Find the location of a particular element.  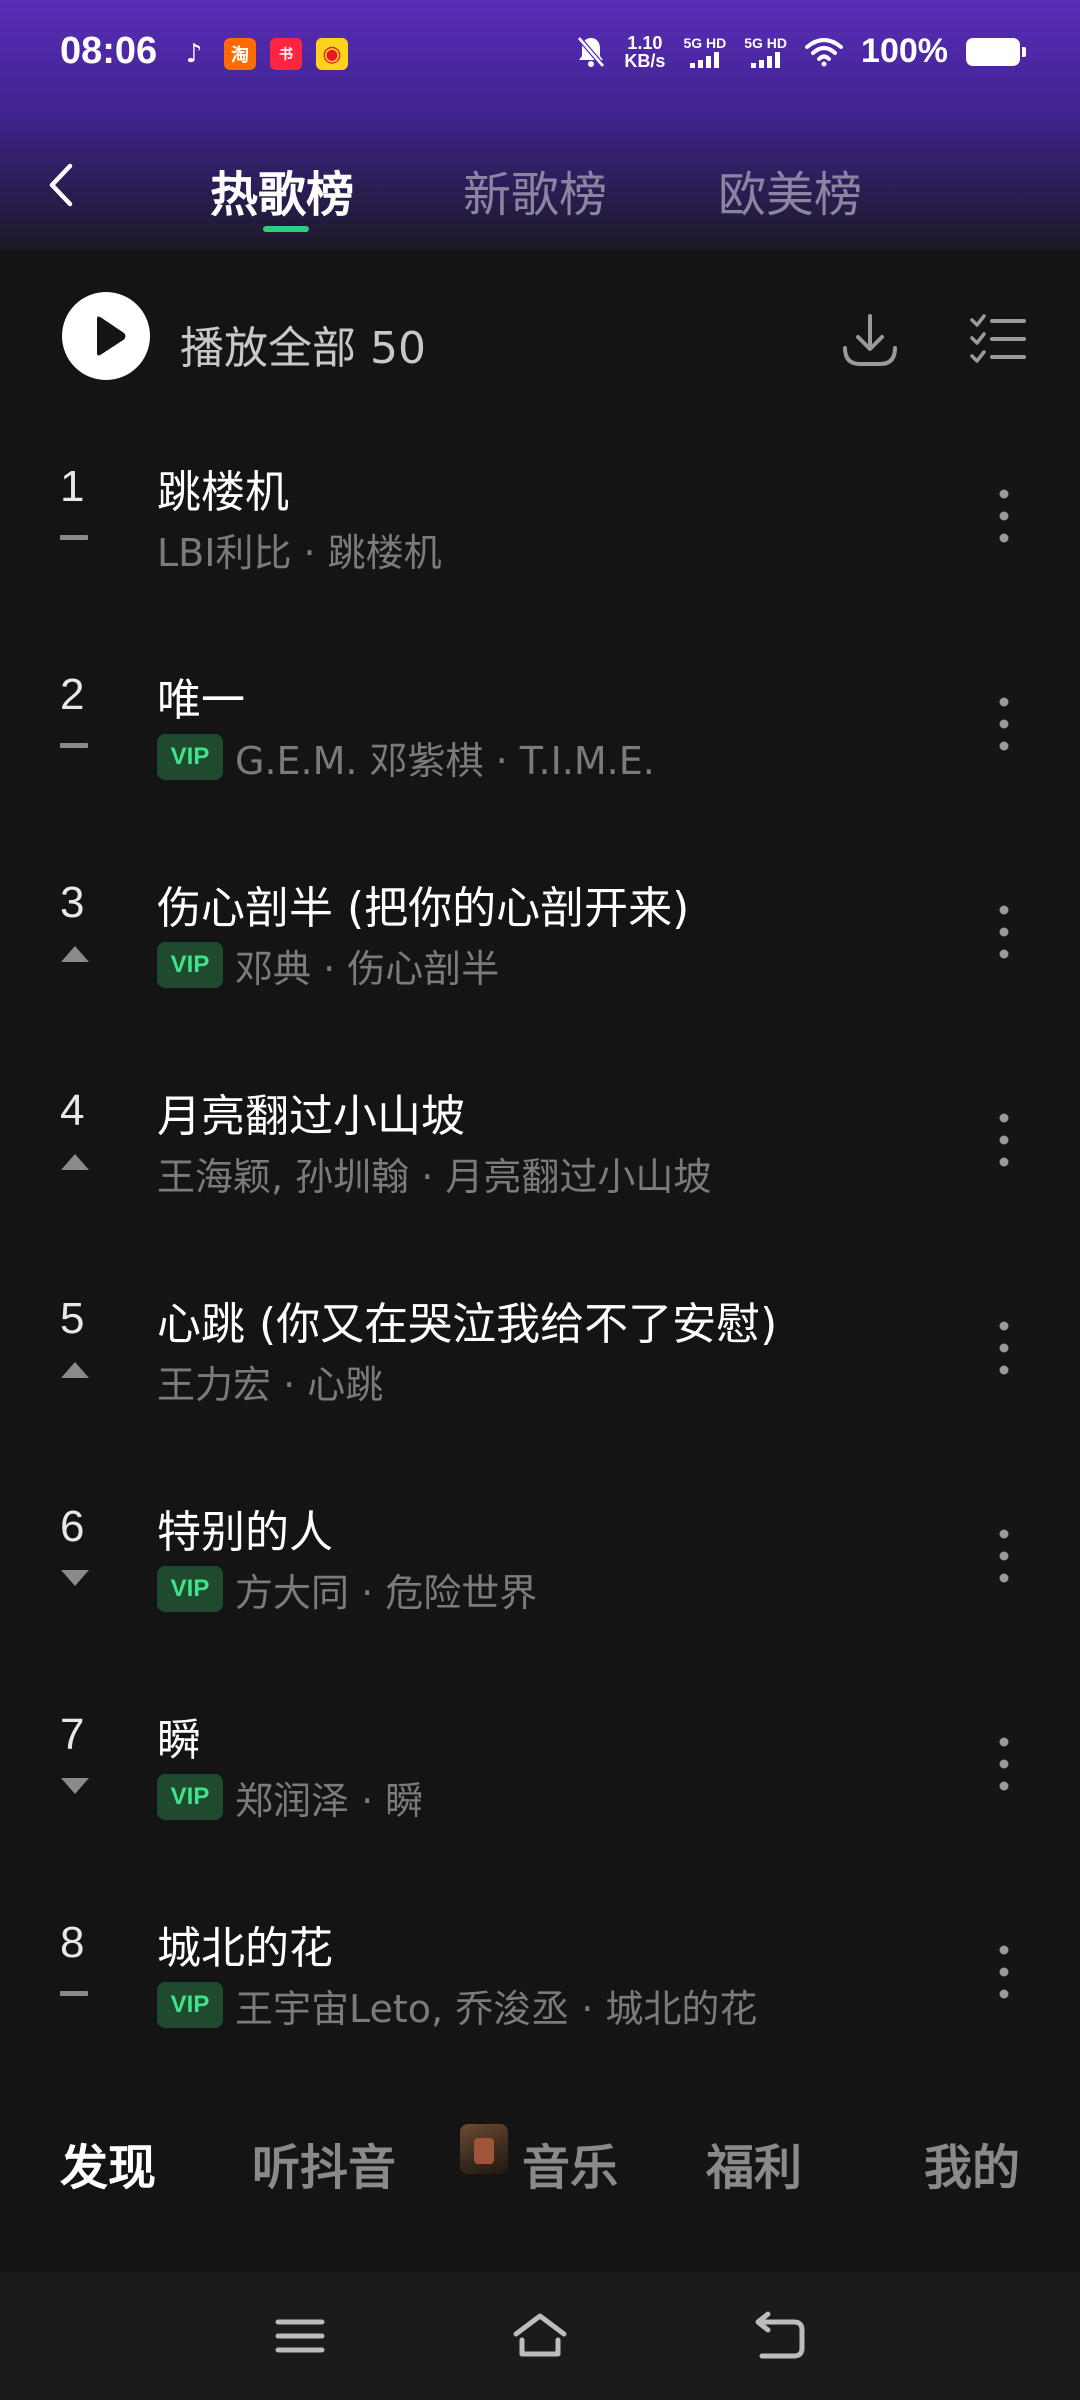

song-artist: 方大同 · 危险世界 is located at coordinates (386, 1592).